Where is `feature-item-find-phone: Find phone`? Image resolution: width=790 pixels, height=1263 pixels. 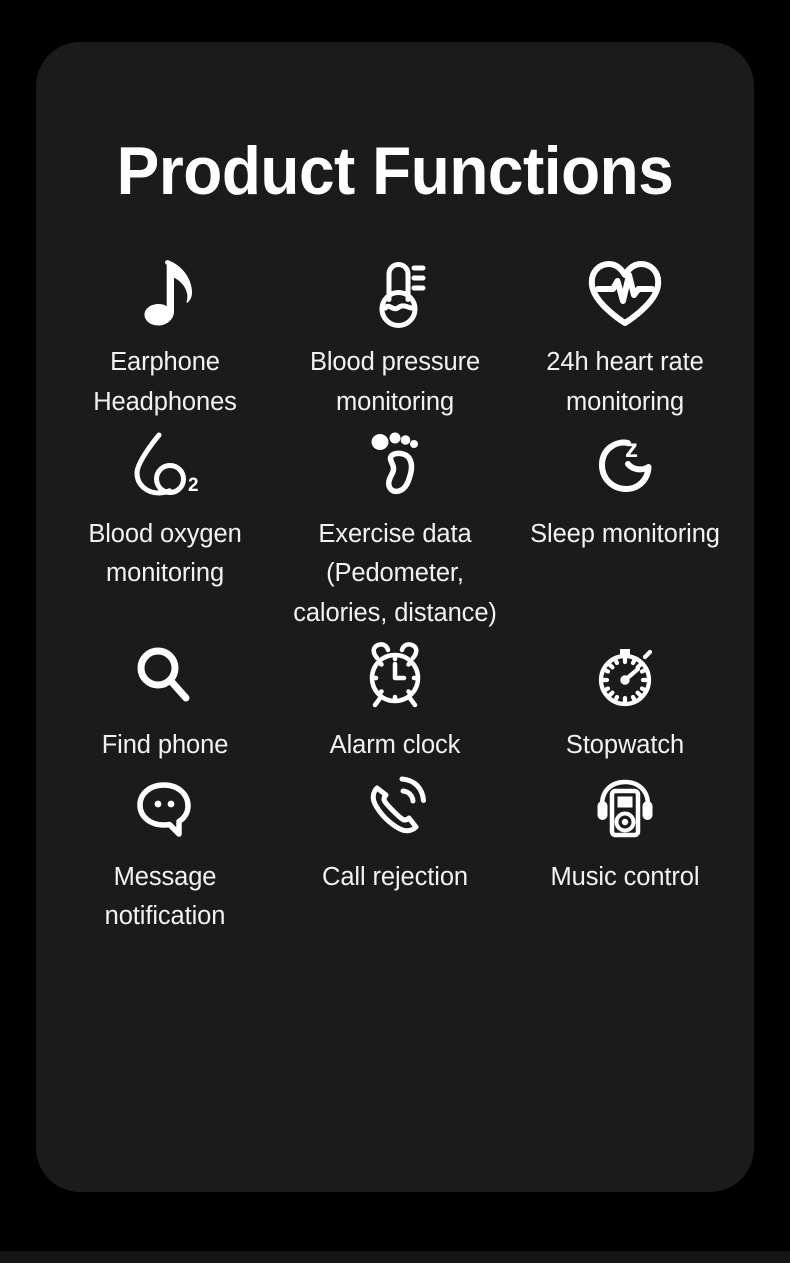
feature-item-find-phone: Find phone is located at coordinates (165, 700).